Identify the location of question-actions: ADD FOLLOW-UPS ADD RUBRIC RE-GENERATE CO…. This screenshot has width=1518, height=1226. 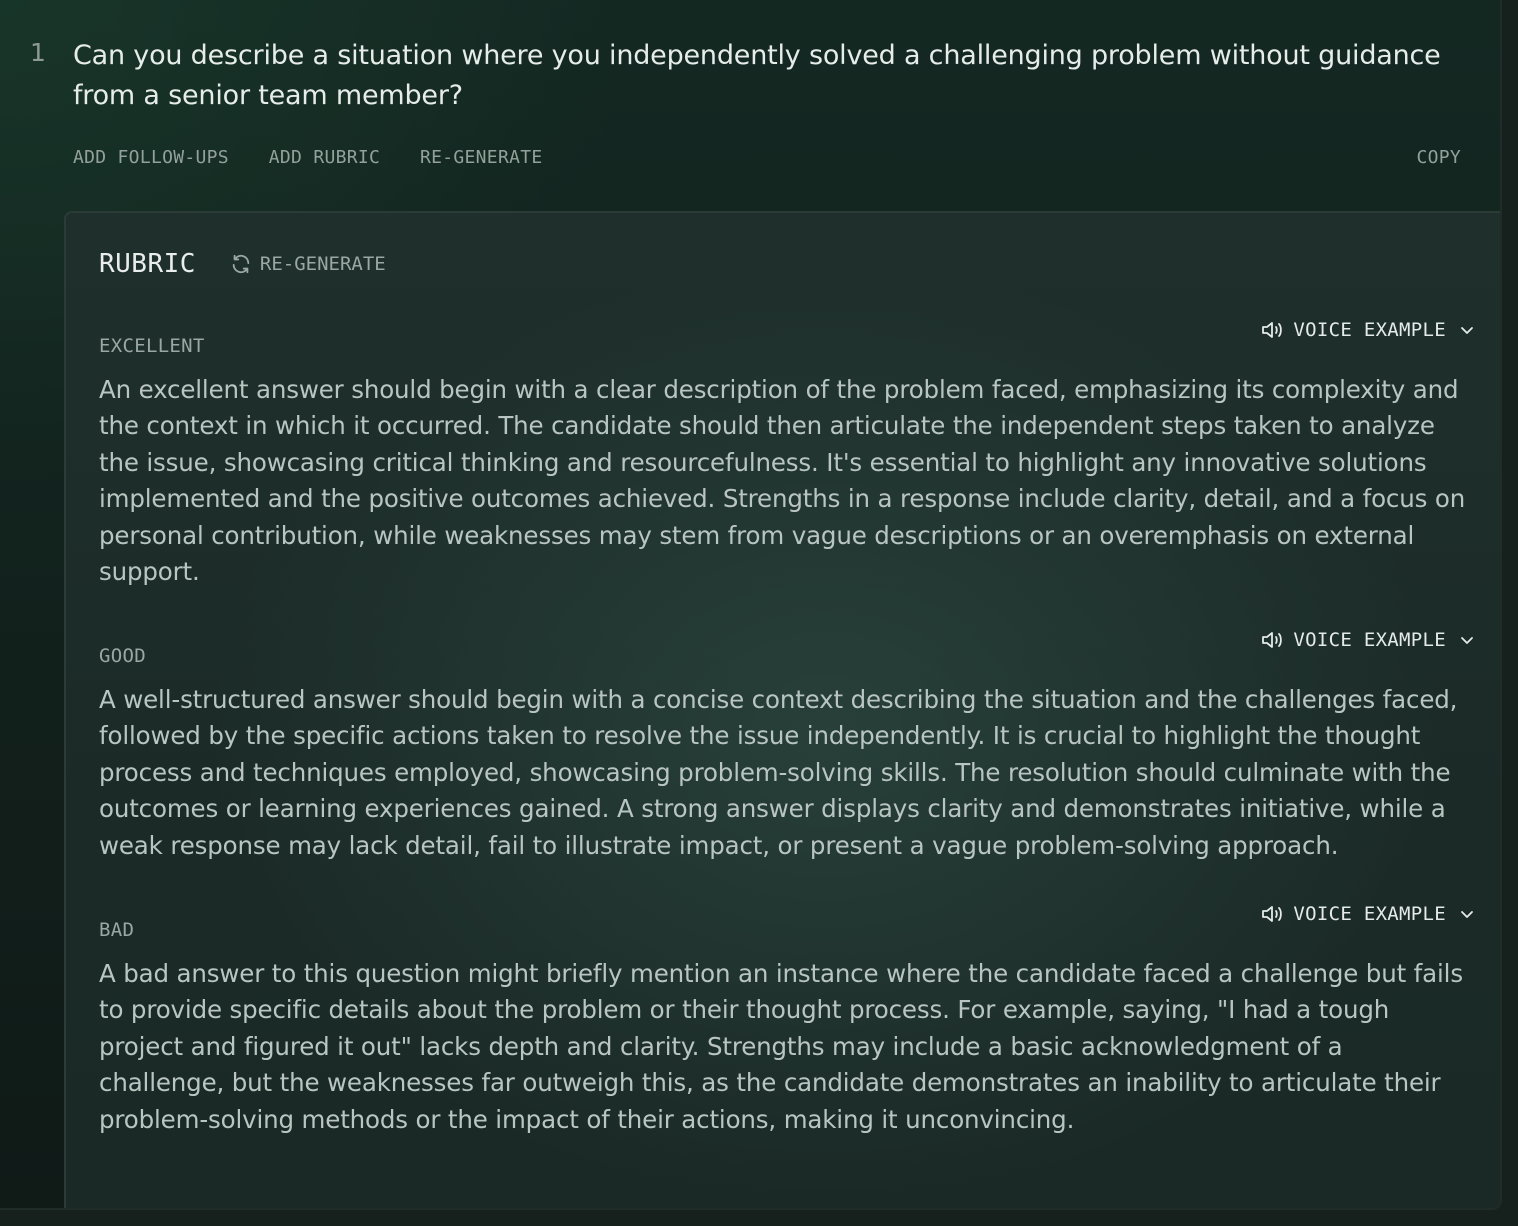
(767, 160).